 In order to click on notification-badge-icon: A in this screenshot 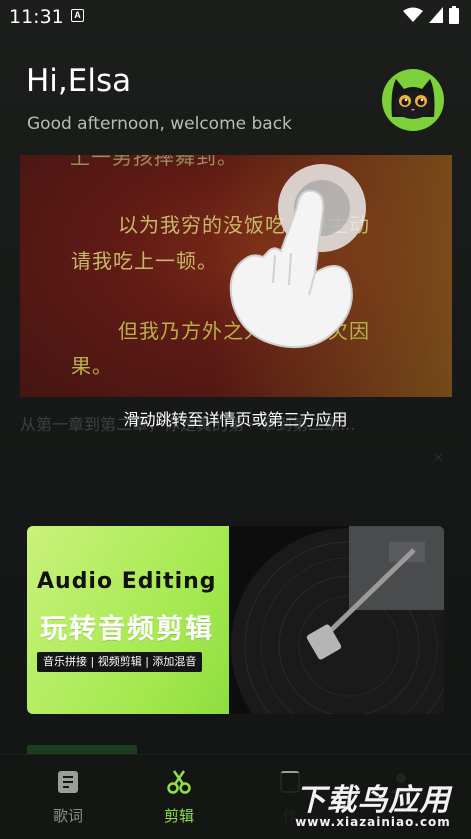, I will do `click(77, 15)`.